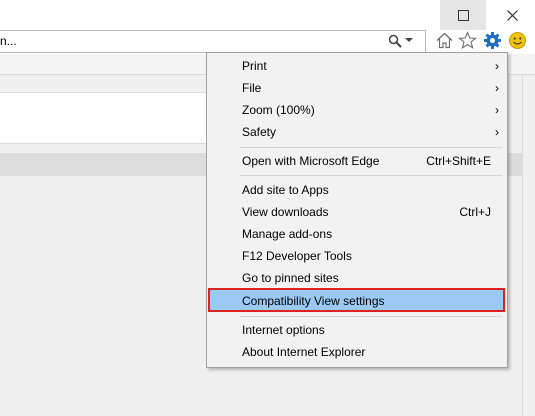  What do you see at coordinates (357, 278) in the screenshot?
I see `menu-item-go-to-pinned-sites: Go to pinned sites` at bounding box center [357, 278].